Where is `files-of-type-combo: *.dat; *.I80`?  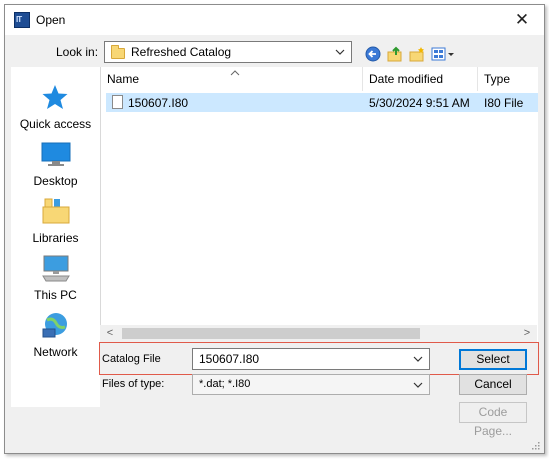
files-of-type-combo: *.dat; *.I80 is located at coordinates (311, 384).